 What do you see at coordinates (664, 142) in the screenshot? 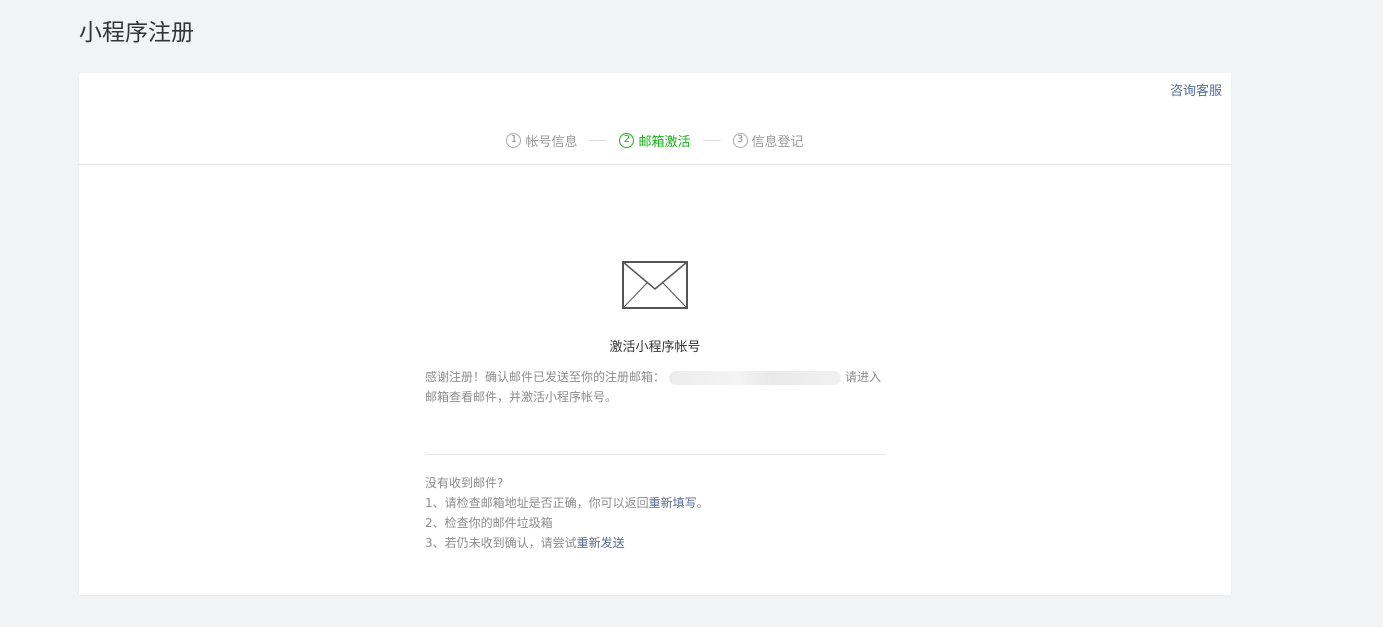
I see `step-label: 邮箱激活` at bounding box center [664, 142].